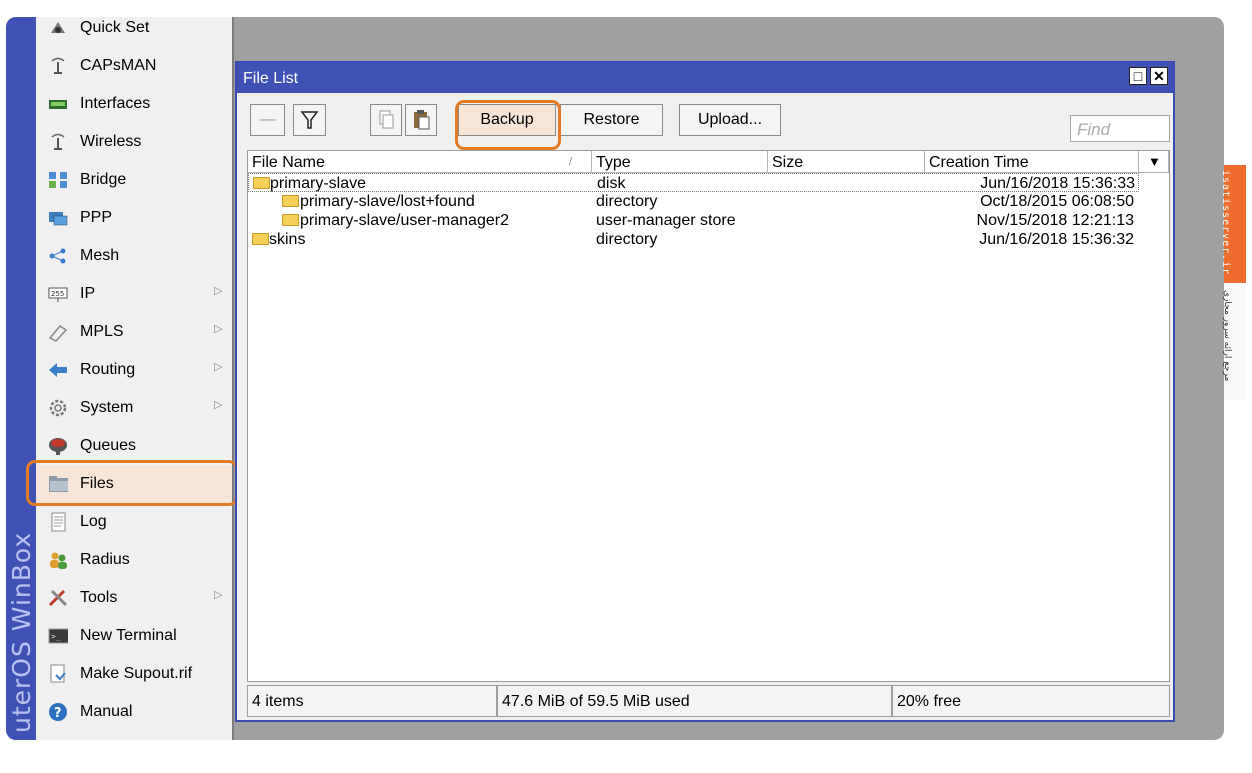  I want to click on routing-icon, so click(58, 370).